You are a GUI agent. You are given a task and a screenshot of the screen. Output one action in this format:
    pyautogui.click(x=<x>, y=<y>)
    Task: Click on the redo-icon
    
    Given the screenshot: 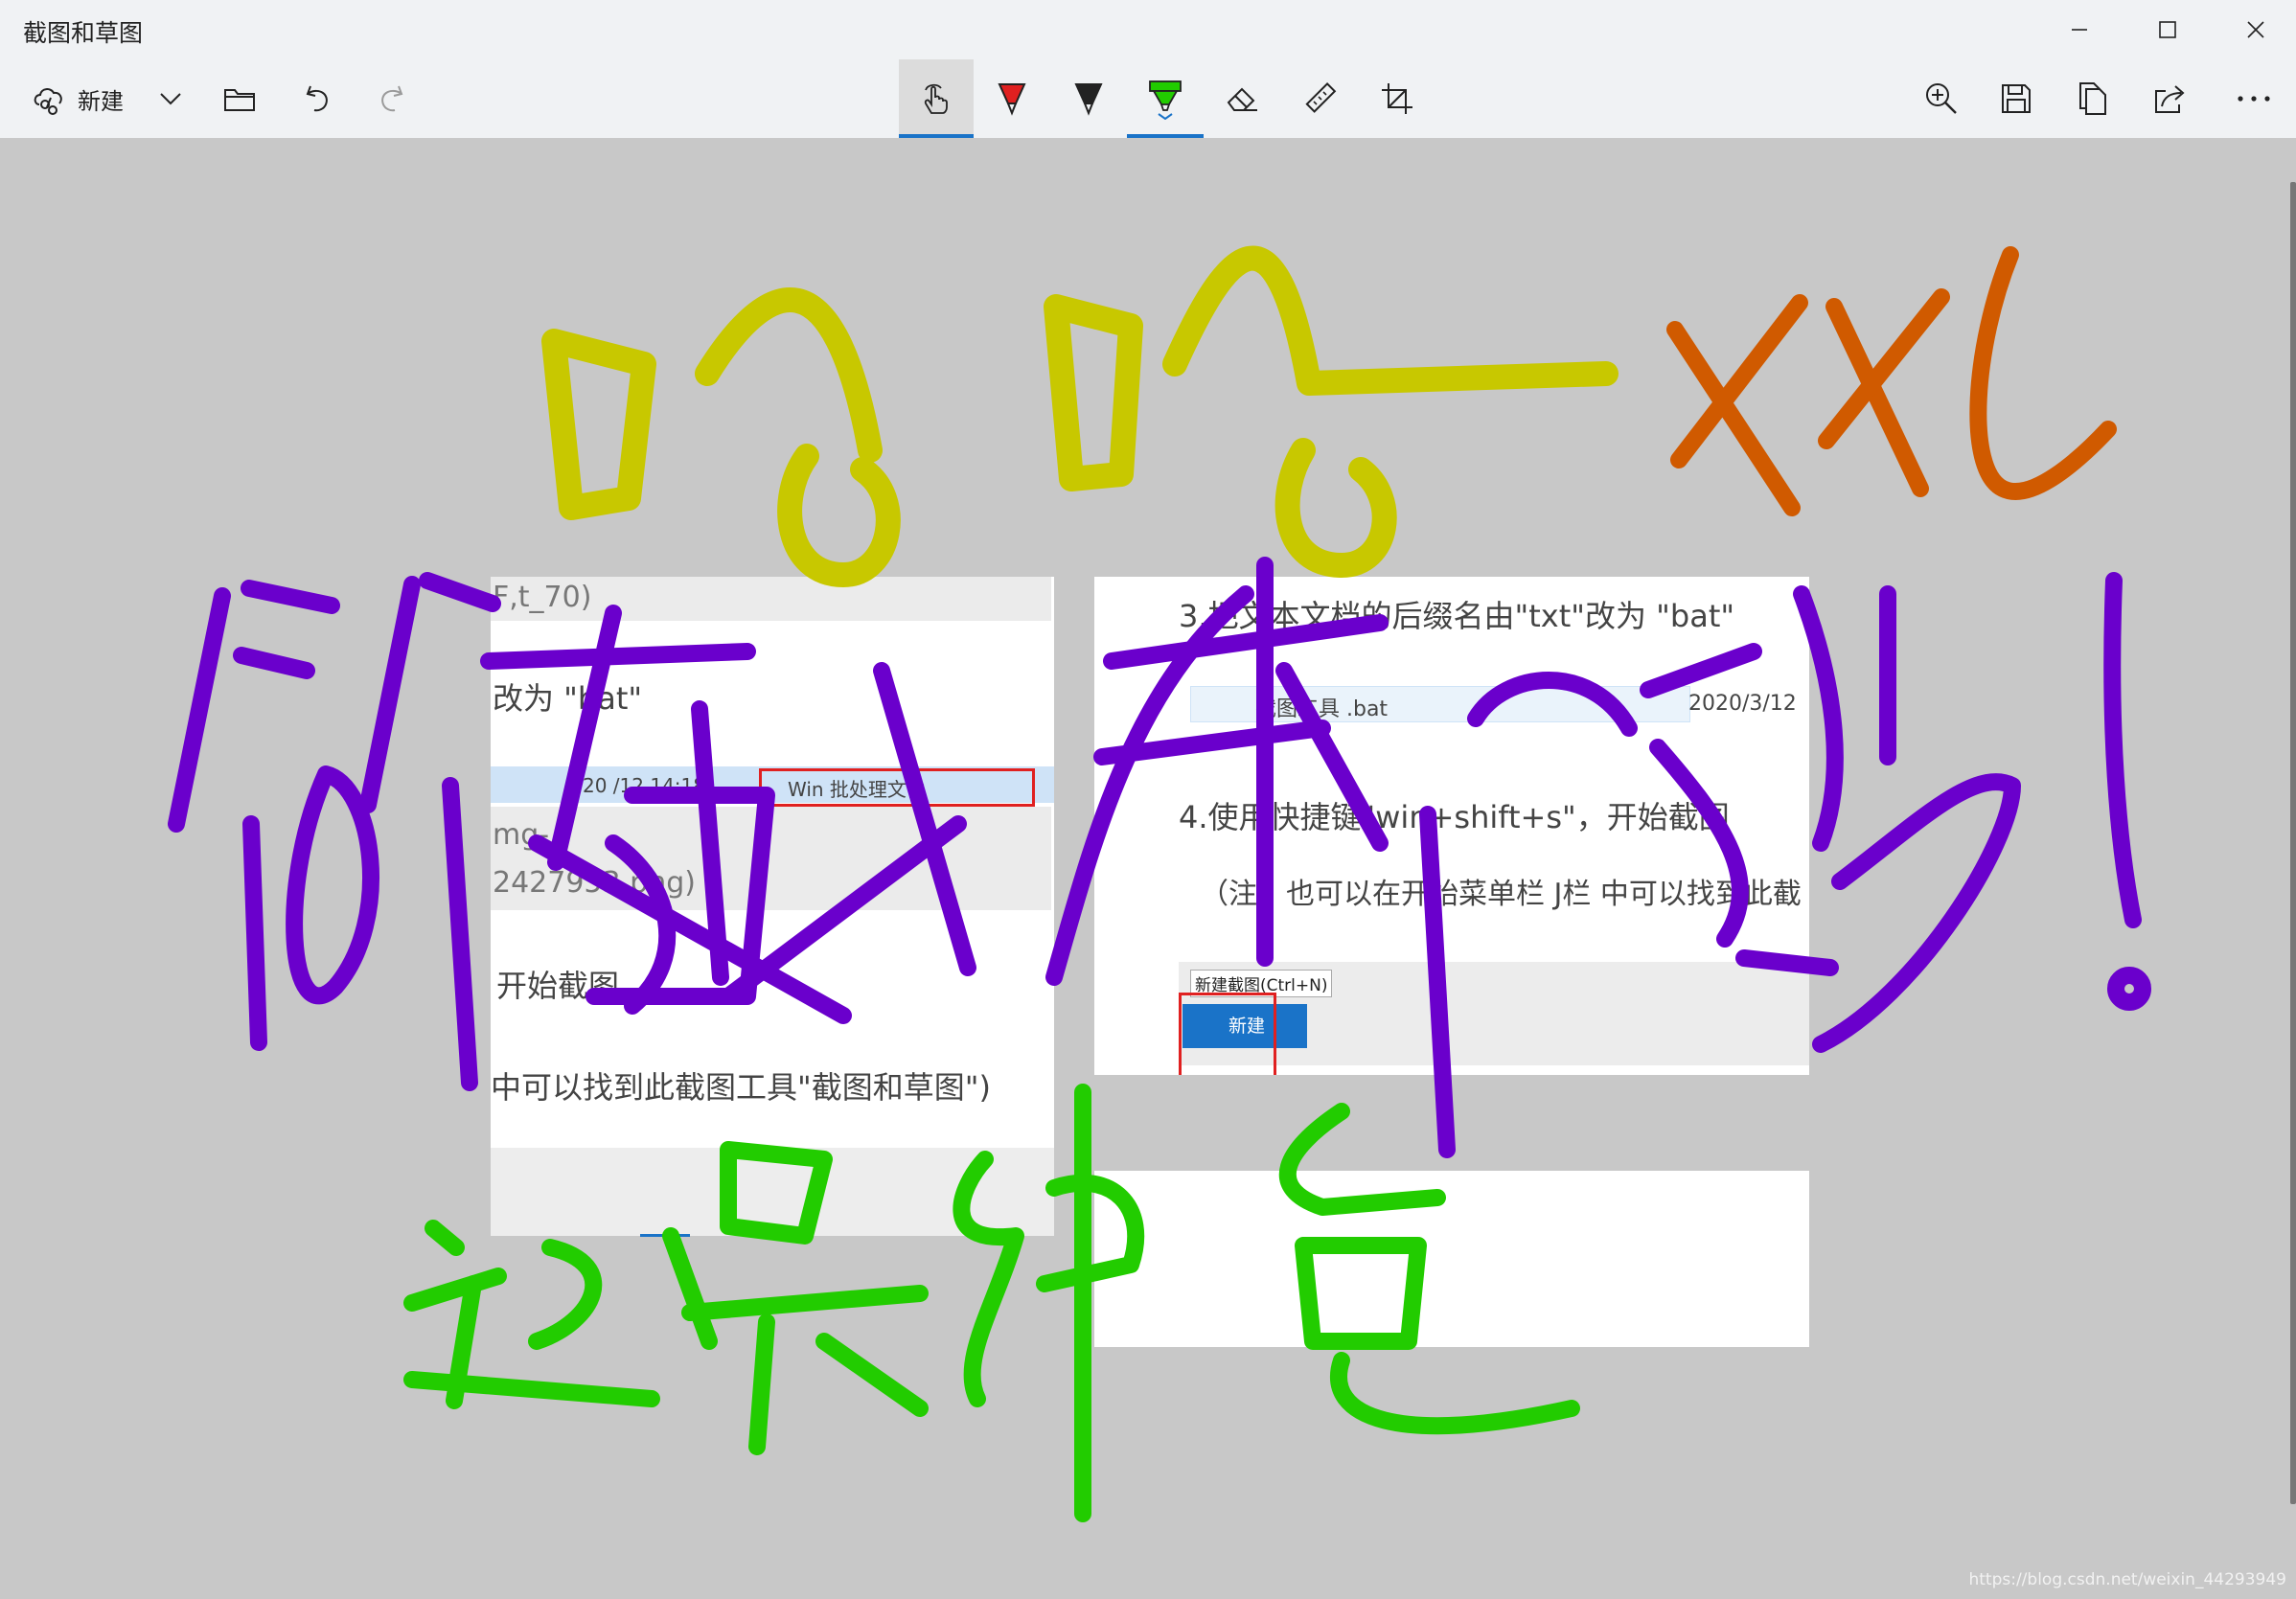 What is the action you would take?
    pyautogui.click(x=392, y=99)
    